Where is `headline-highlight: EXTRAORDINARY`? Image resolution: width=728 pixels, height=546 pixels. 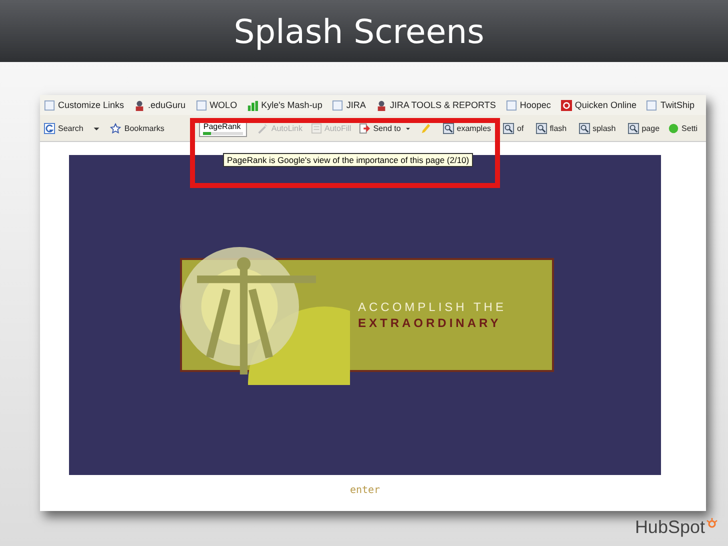
headline-highlight: EXTRAORDINARY is located at coordinates (430, 323).